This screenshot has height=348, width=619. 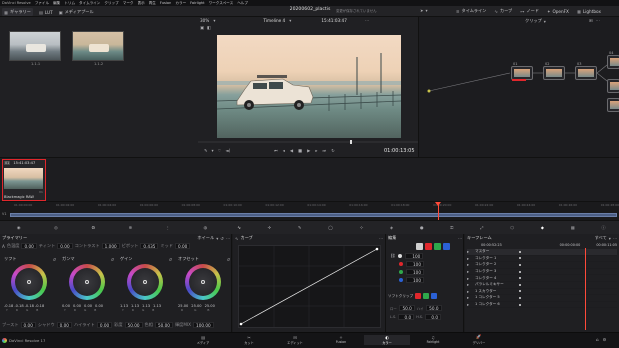 I want to click on shadow-value: 0.00, so click(x=64, y=325).